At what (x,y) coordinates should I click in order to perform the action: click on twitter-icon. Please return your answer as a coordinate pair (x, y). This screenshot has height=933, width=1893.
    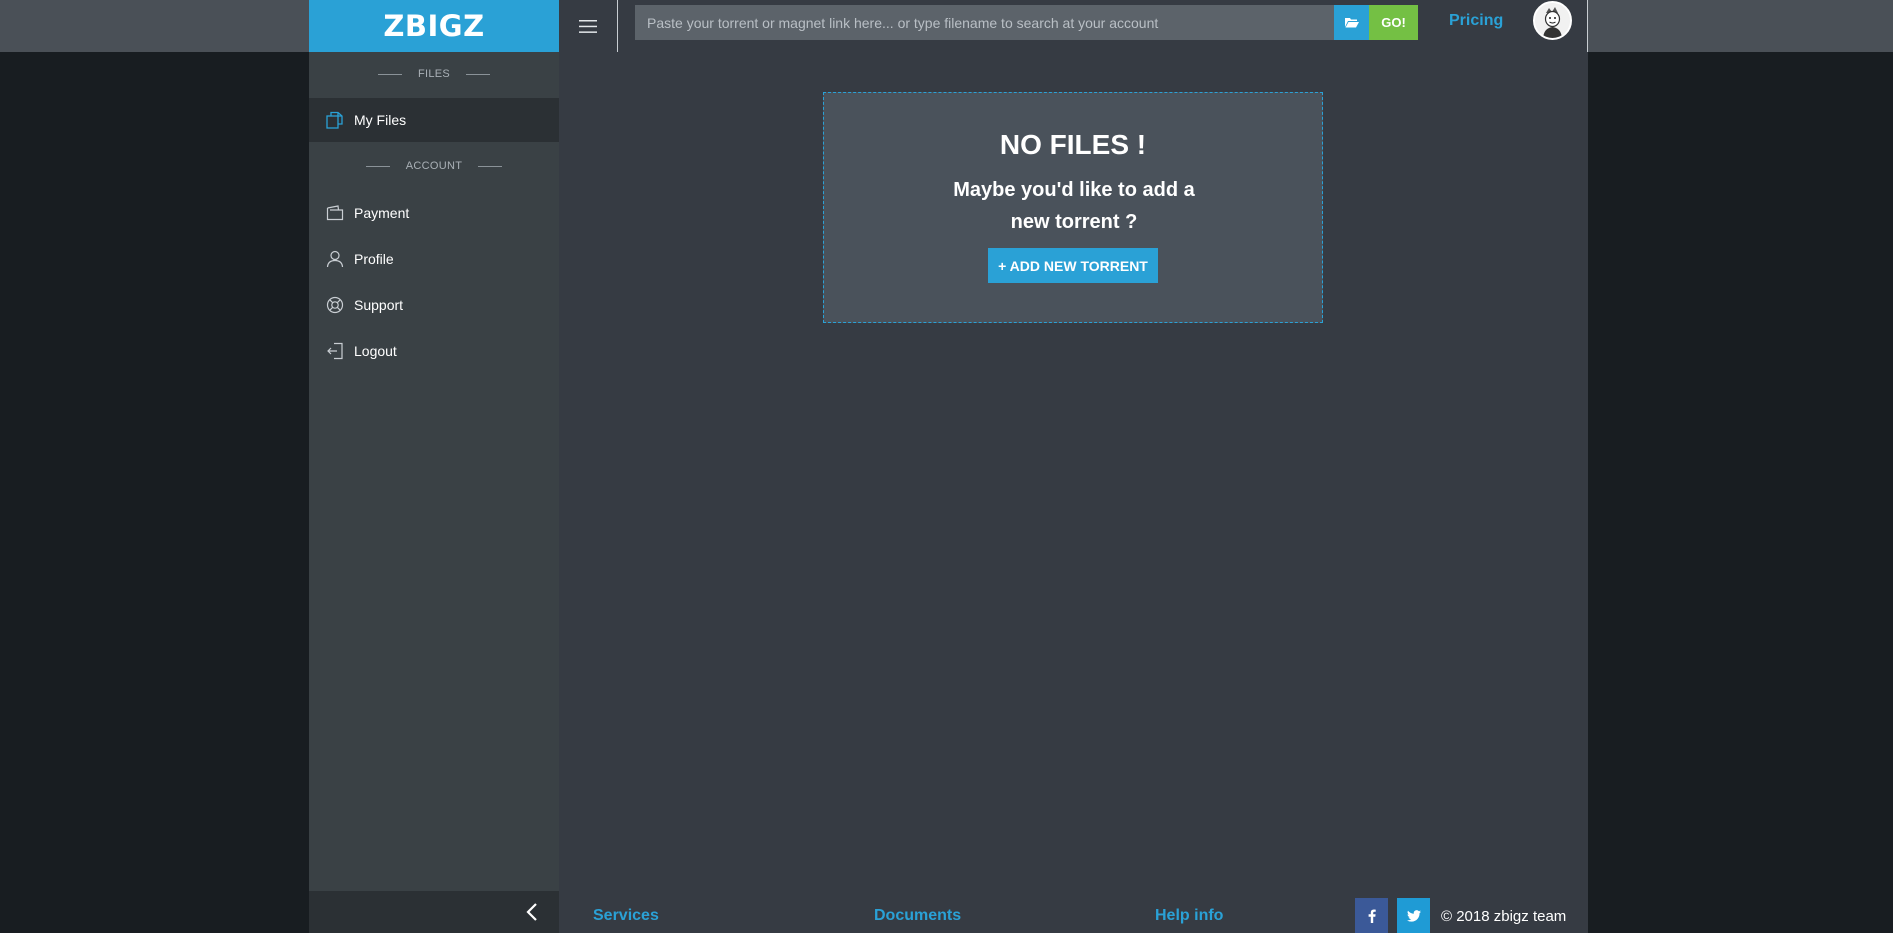
    Looking at the image, I should click on (1413, 915).